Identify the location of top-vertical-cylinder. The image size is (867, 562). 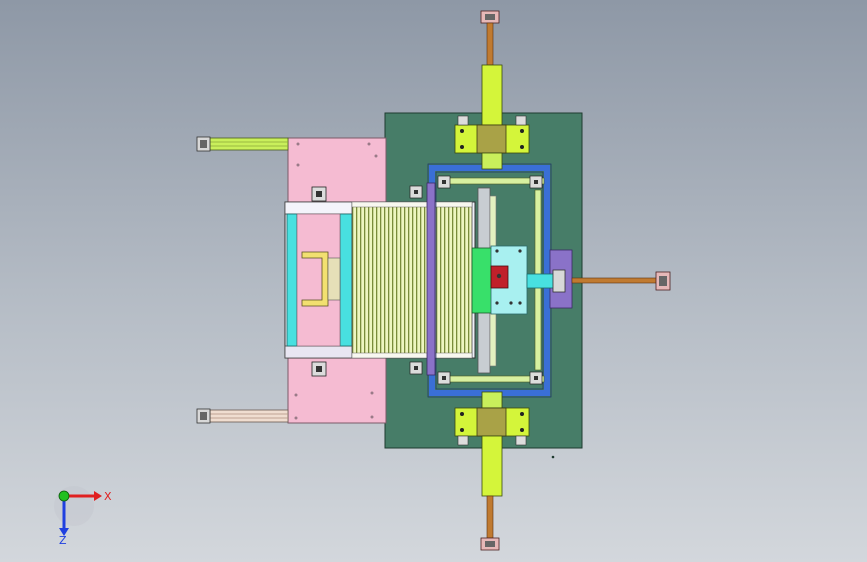
(492, 90).